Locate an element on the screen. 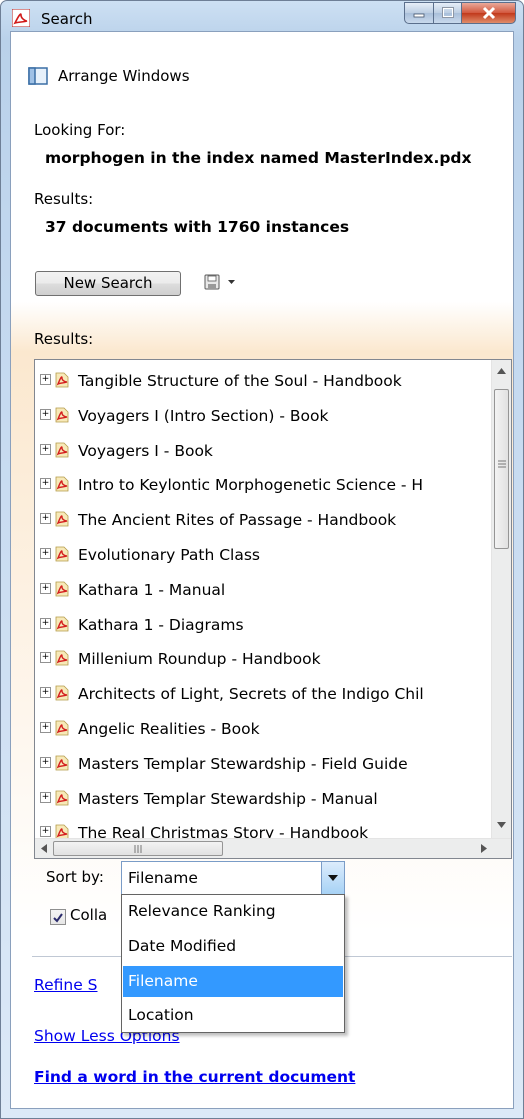 The height and width of the screenshot is (1119, 524). scroll-right-icon is located at coordinates (484, 848).